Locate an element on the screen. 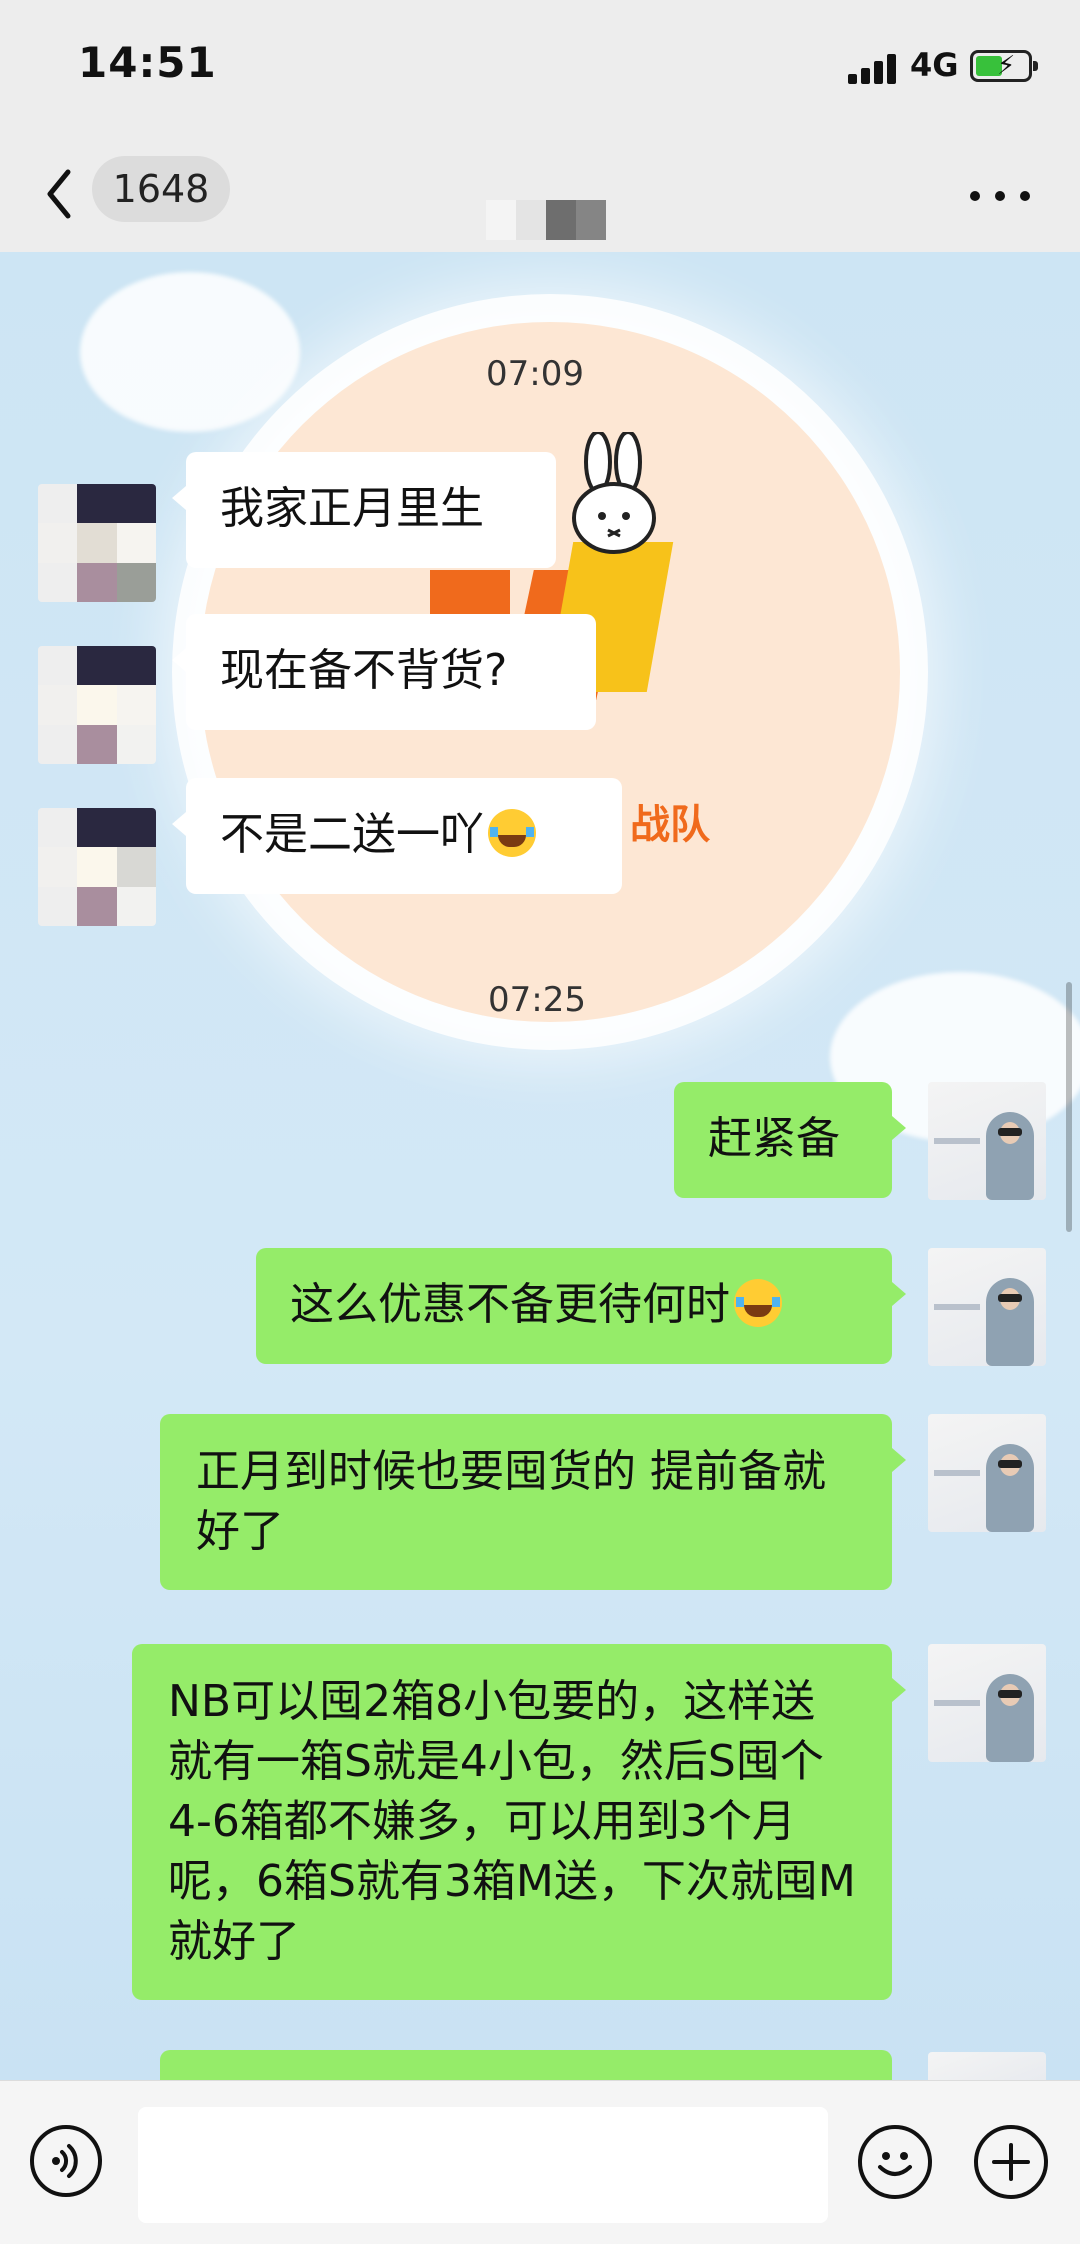 This screenshot has height=2244, width=1080. chat-title-redacted is located at coordinates (546, 220).